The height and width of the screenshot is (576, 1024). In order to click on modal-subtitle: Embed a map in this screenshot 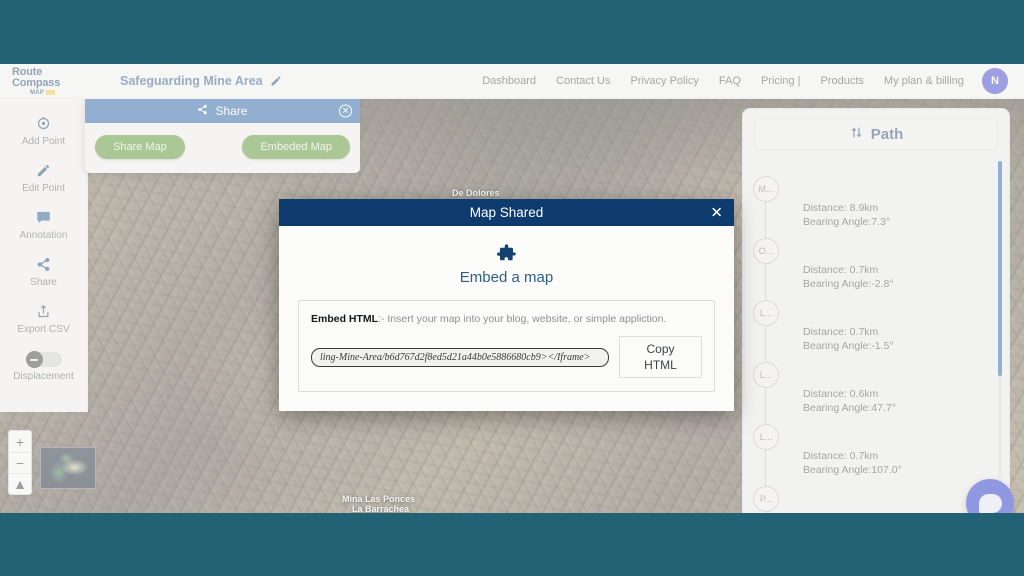, I will do `click(506, 277)`.